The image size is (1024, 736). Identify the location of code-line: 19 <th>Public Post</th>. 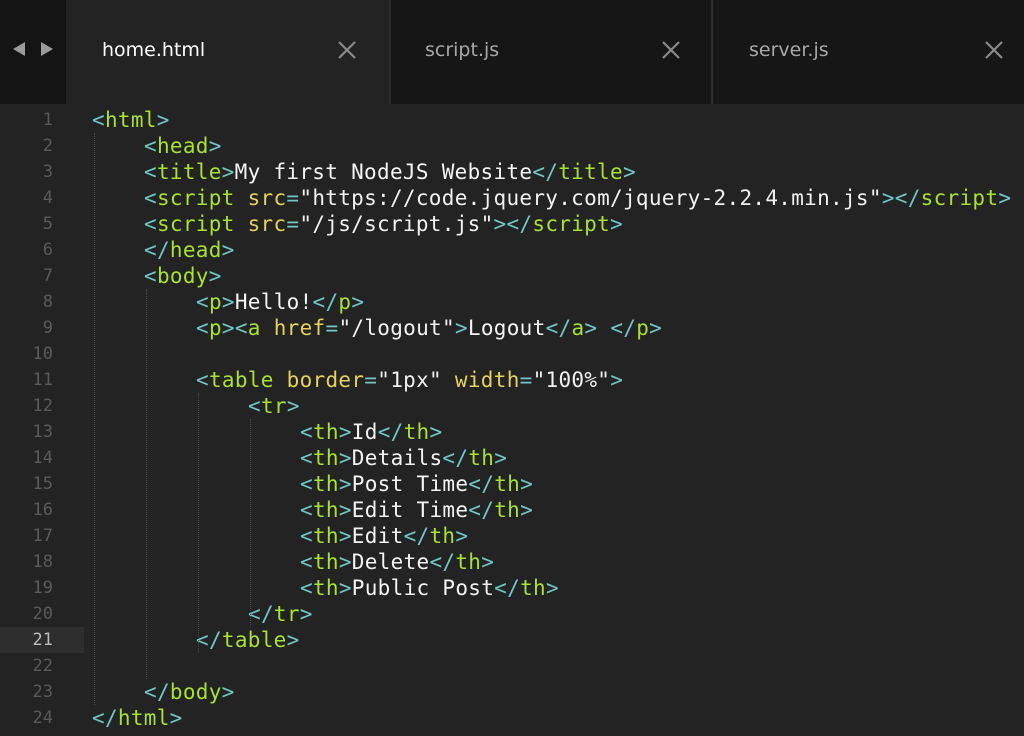
(512, 588).